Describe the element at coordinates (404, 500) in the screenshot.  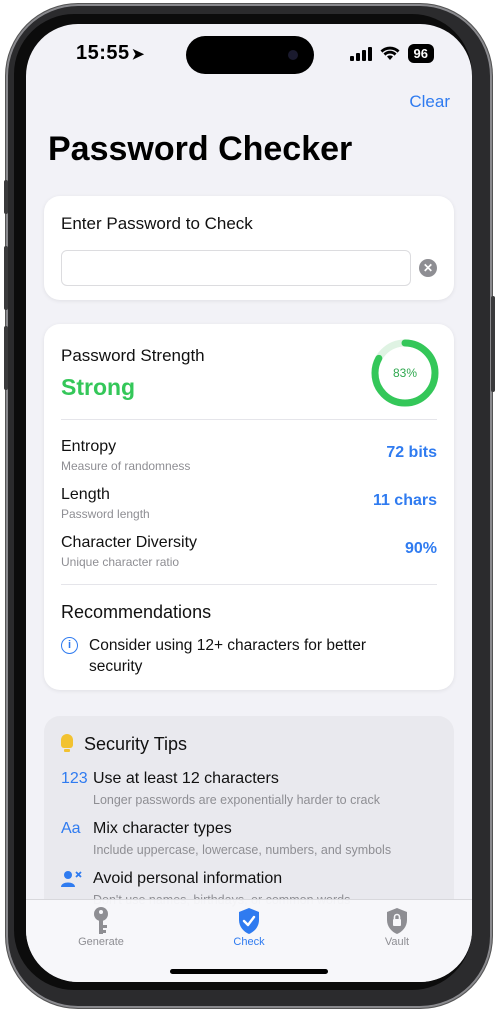
I see `metric-value: 11 chars` at that location.